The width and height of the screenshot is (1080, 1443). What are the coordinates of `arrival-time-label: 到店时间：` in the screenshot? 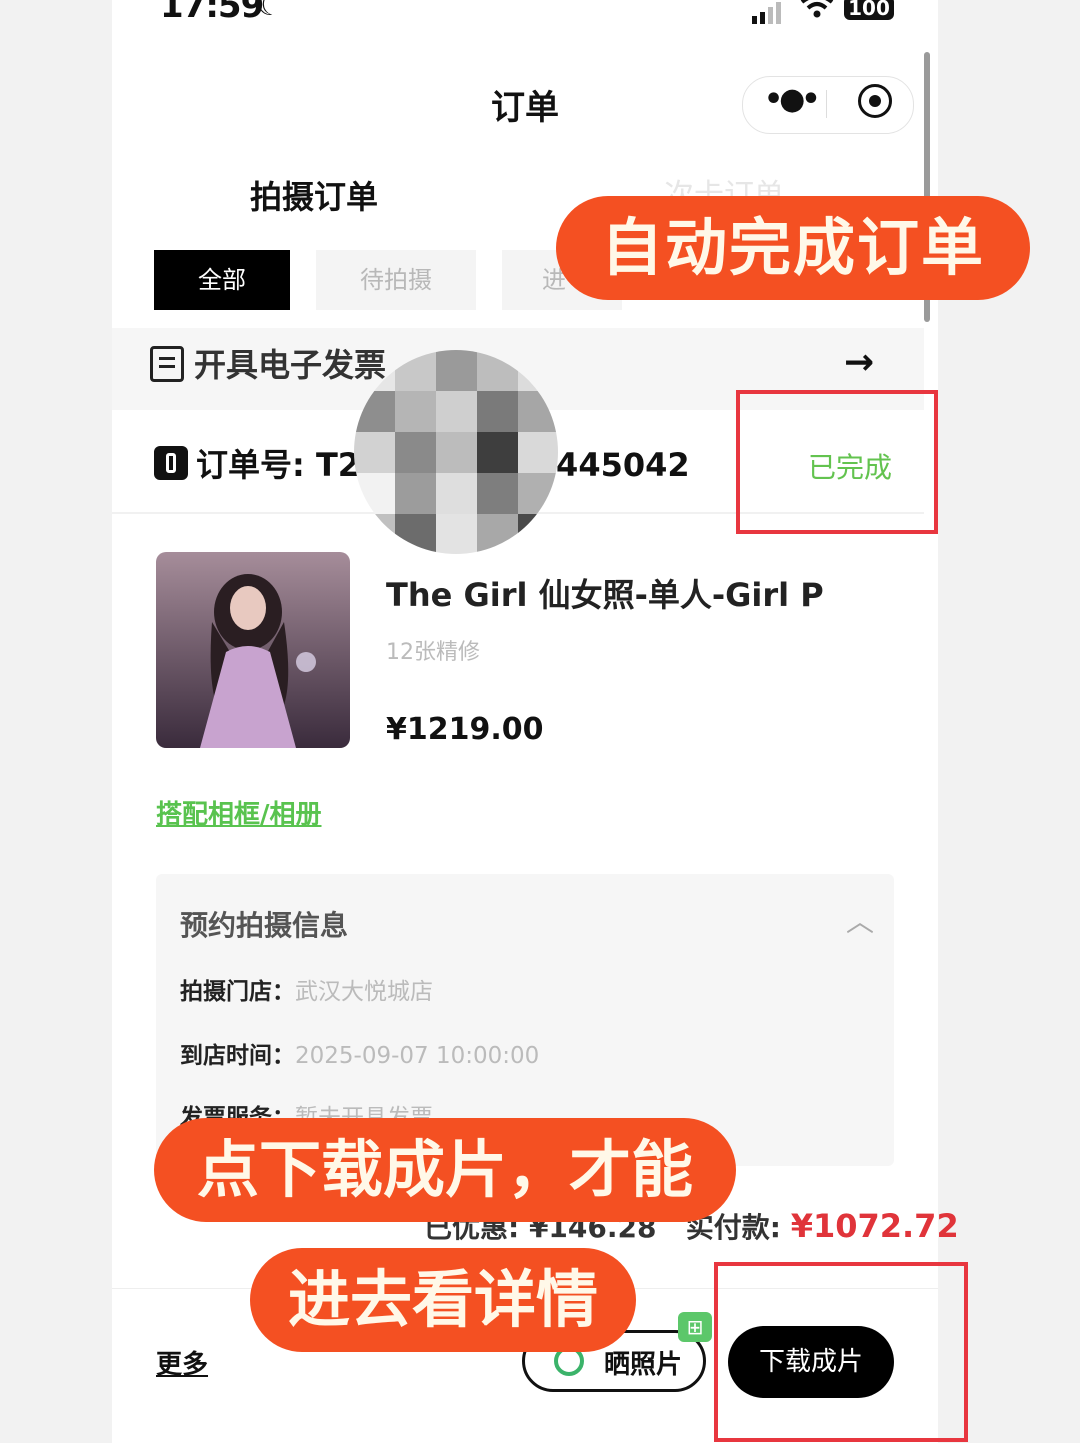 It's located at (237, 1056).